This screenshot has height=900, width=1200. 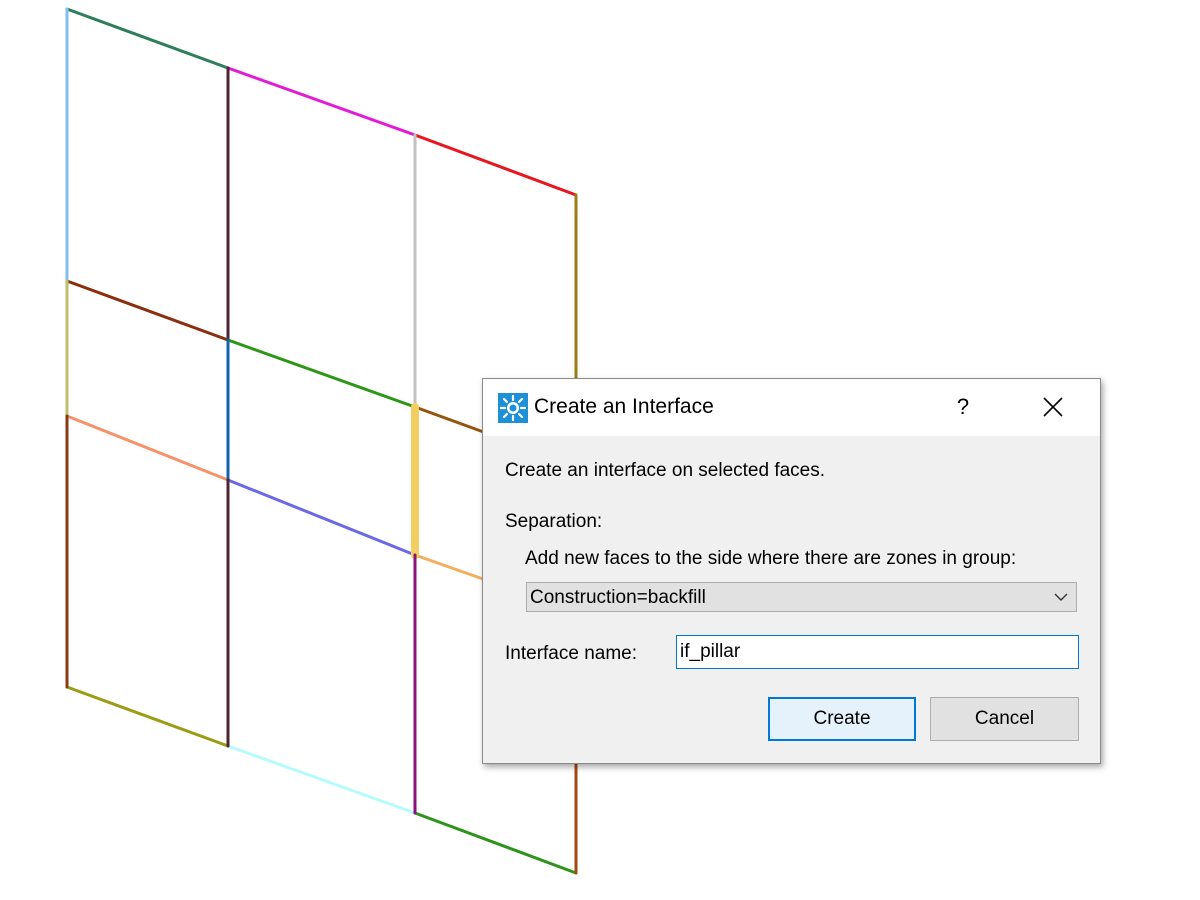 I want to click on help-button: ?, so click(x=963, y=407).